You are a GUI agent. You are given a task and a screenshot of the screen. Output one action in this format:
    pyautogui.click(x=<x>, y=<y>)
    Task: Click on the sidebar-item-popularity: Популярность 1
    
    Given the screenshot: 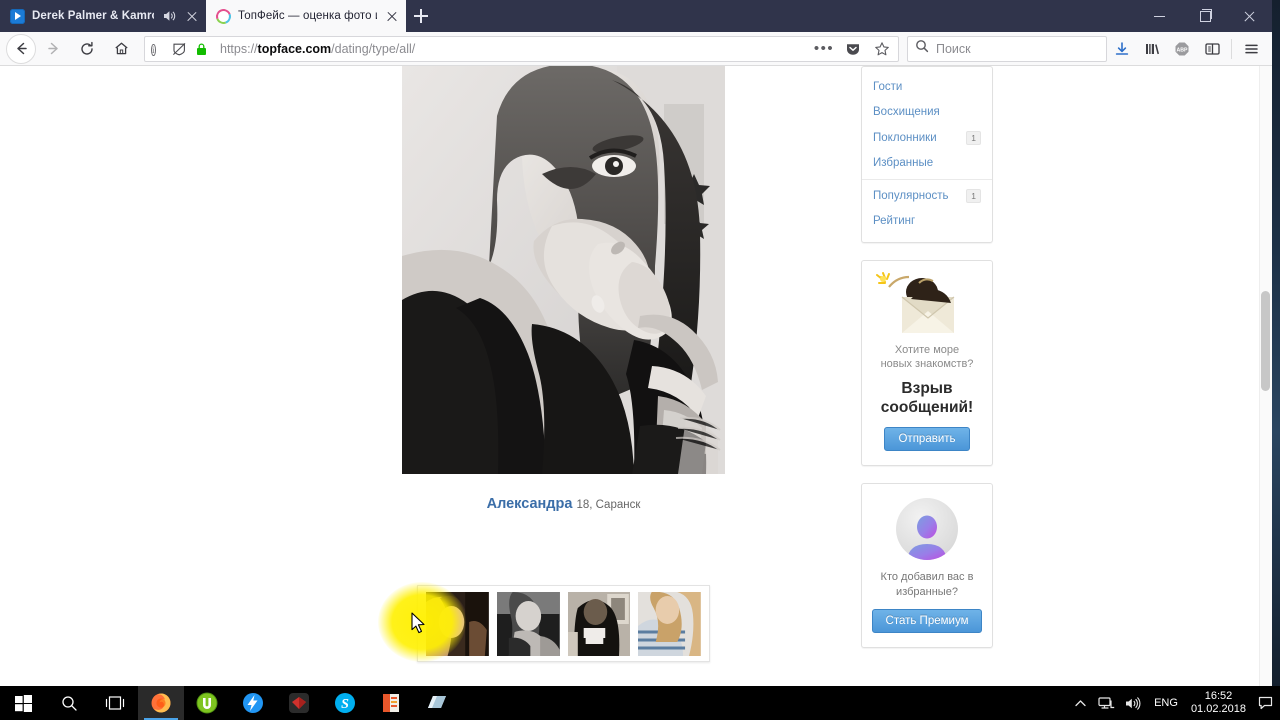 What is the action you would take?
    pyautogui.click(x=927, y=196)
    